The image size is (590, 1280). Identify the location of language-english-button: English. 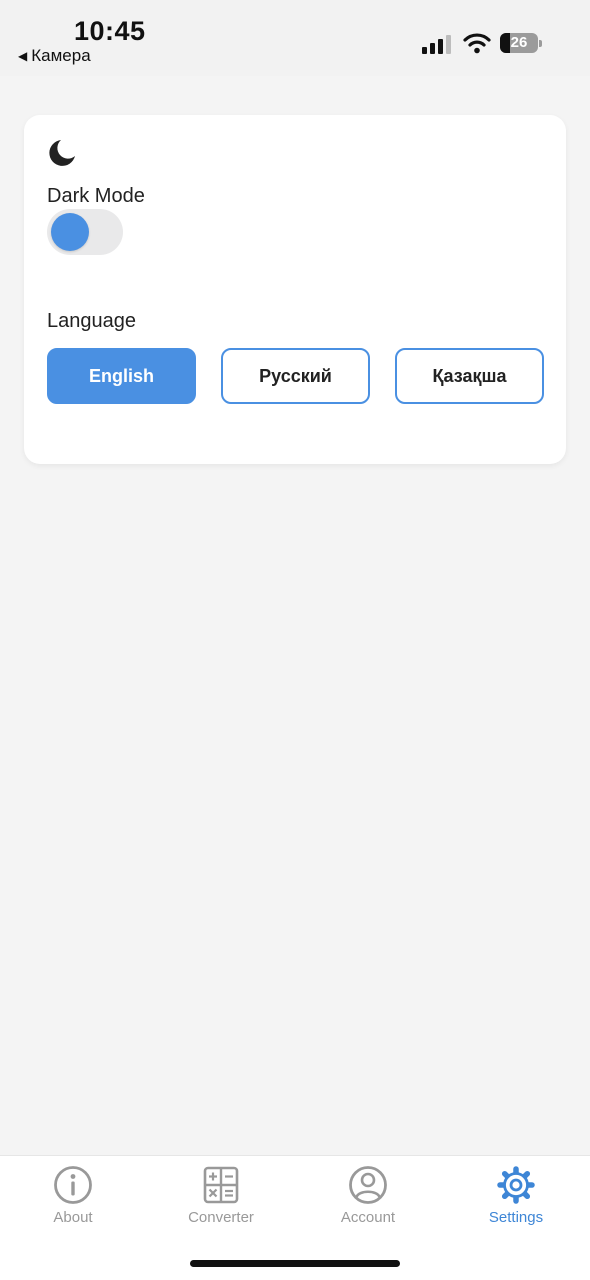
(121, 376).